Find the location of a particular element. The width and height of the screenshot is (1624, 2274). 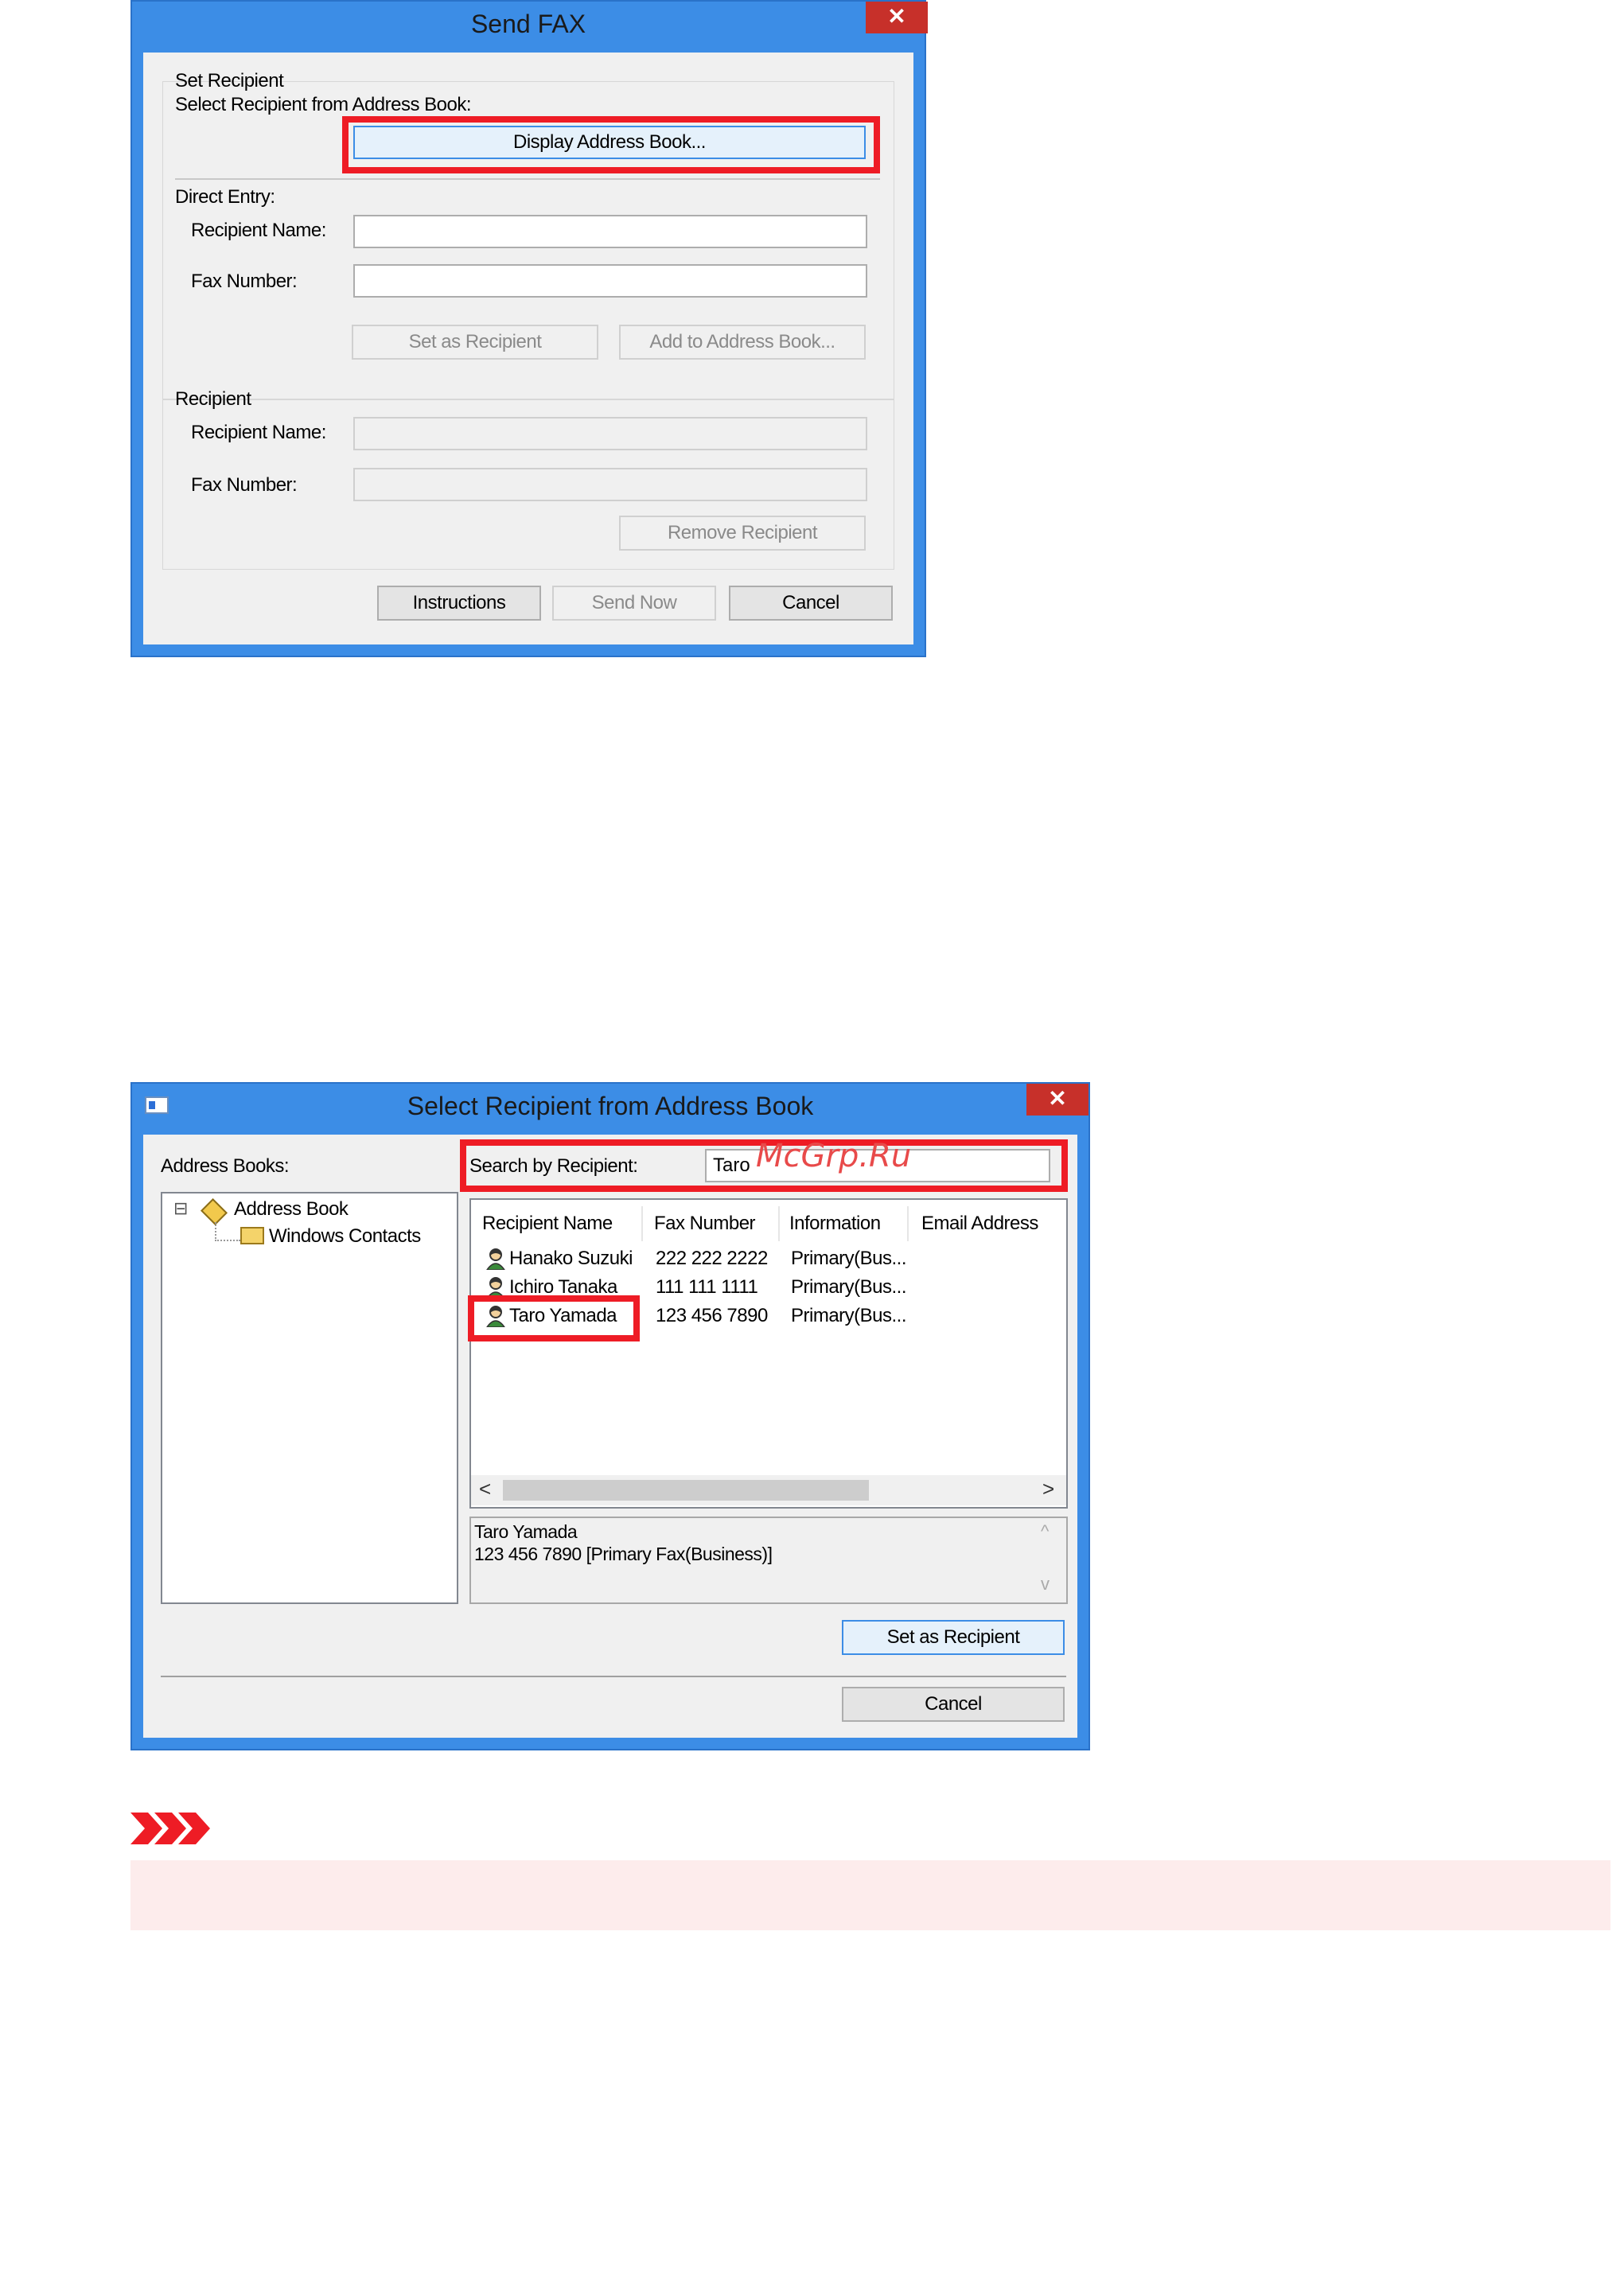

send-fax-titlebar: Send FAX ✕ is located at coordinates (530, 26).